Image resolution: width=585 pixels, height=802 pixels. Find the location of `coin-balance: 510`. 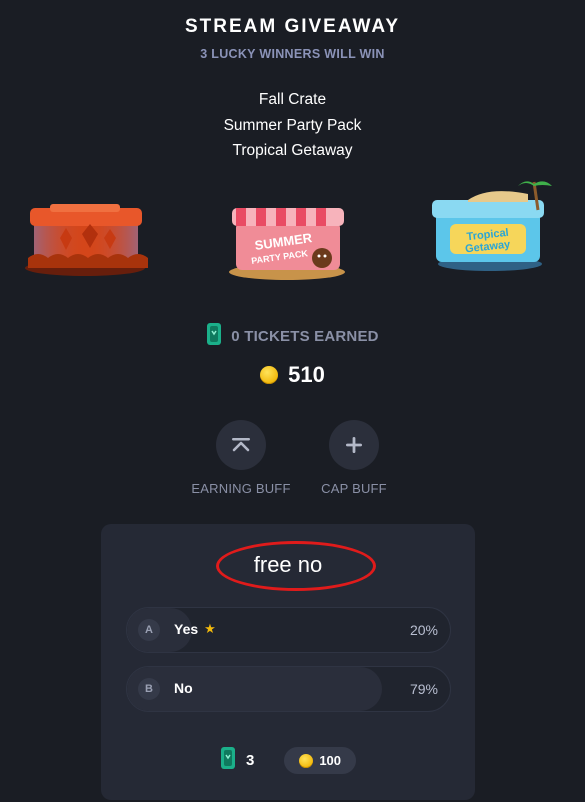

coin-balance: 510 is located at coordinates (292, 375).